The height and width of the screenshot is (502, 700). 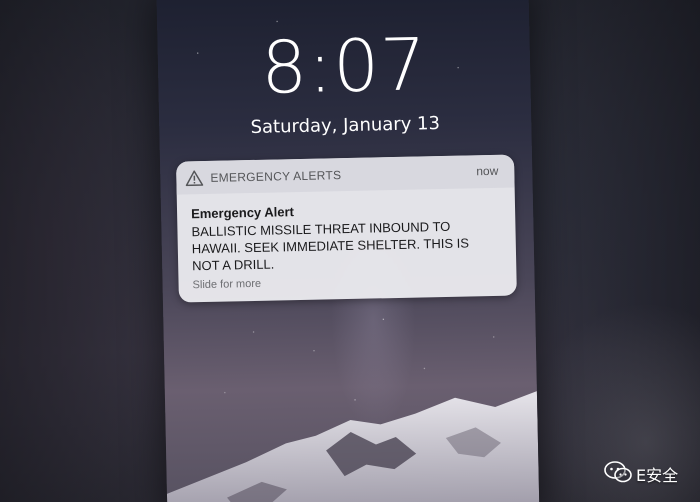 I want to click on watermark: E安全, so click(x=650, y=472).